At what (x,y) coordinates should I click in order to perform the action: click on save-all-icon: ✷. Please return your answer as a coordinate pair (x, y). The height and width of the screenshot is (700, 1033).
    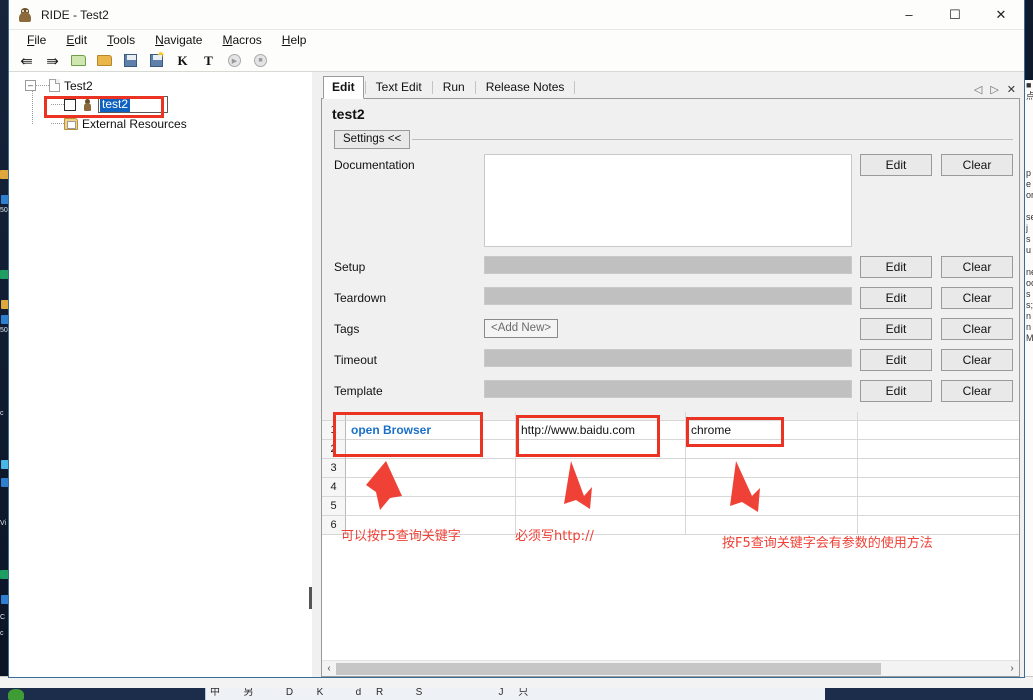
    Looking at the image, I should click on (156, 60).